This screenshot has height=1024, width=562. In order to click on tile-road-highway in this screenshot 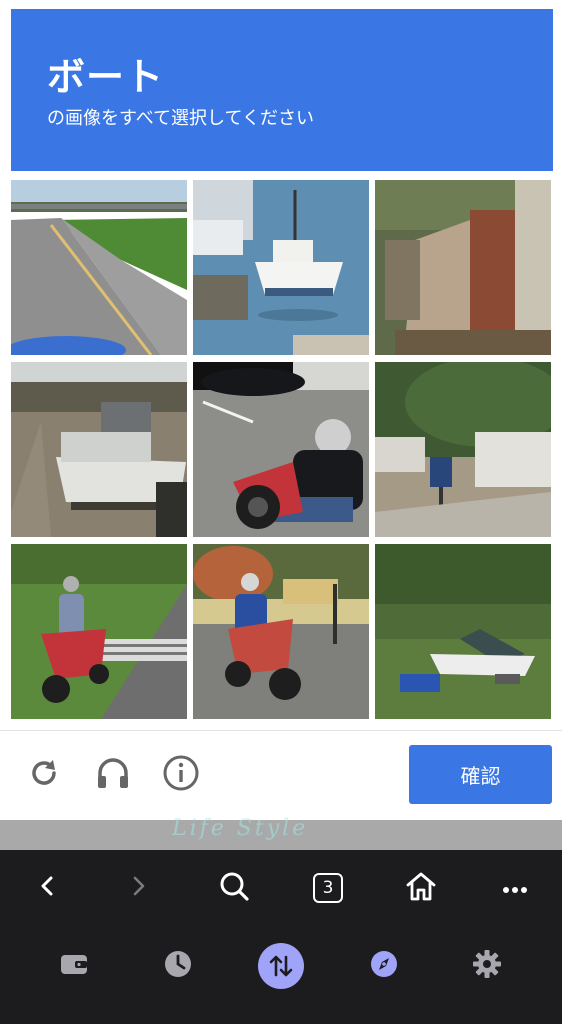, I will do `click(99, 267)`.